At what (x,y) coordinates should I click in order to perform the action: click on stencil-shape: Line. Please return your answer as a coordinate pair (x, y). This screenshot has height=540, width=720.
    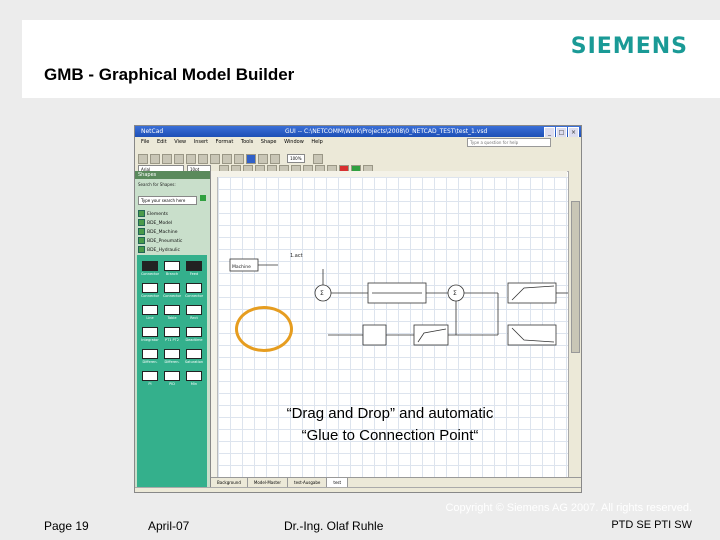
    Looking at the image, I should click on (150, 313).